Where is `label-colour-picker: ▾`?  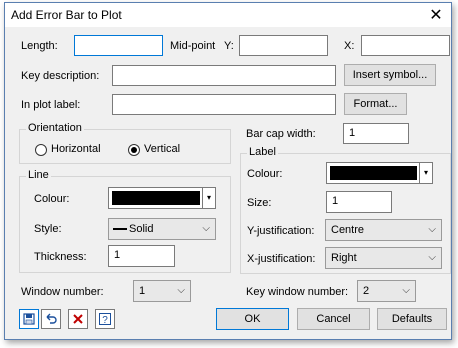
label-colour-picker: ▾ is located at coordinates (379, 173).